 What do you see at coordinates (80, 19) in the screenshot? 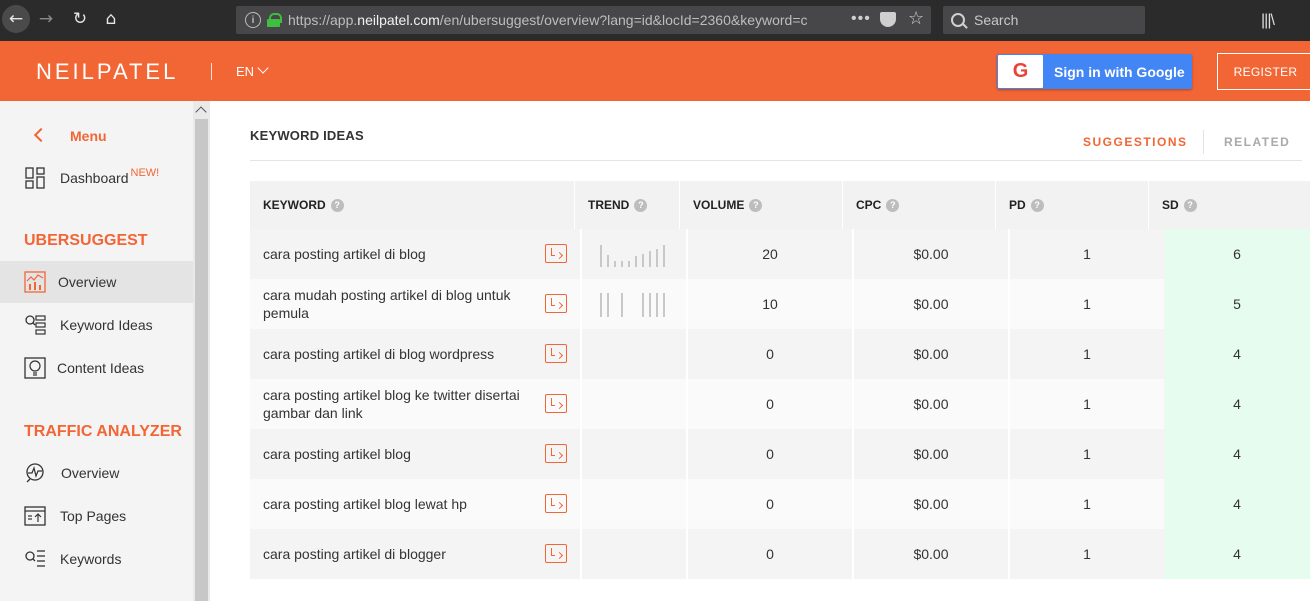
I see `reload-icon: ↻` at bounding box center [80, 19].